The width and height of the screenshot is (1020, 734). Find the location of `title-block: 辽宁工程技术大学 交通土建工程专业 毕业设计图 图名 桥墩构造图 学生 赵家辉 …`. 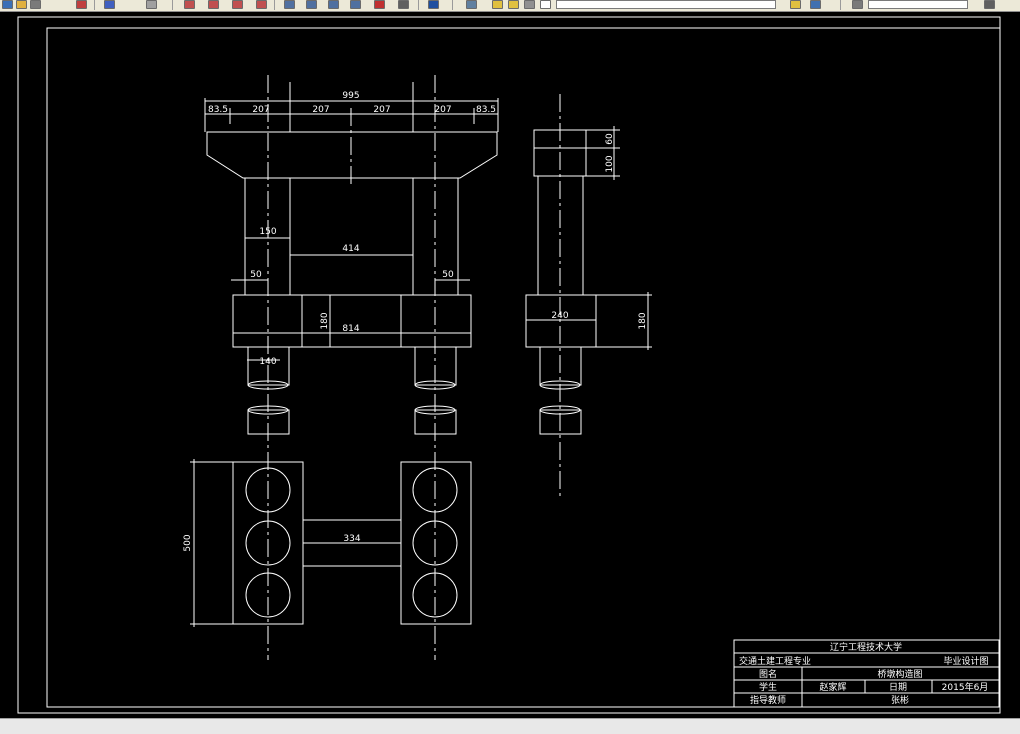

title-block: 辽宁工程技术大学 交通土建工程专业 毕业设计图 图名 桥墩构造图 学生 赵家辉 … is located at coordinates (866, 673).